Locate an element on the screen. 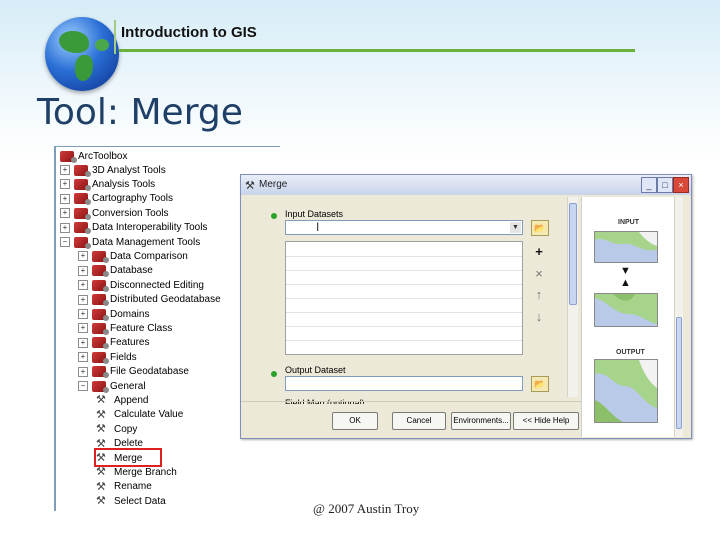  browse-input-button: 📂 is located at coordinates (540, 228).